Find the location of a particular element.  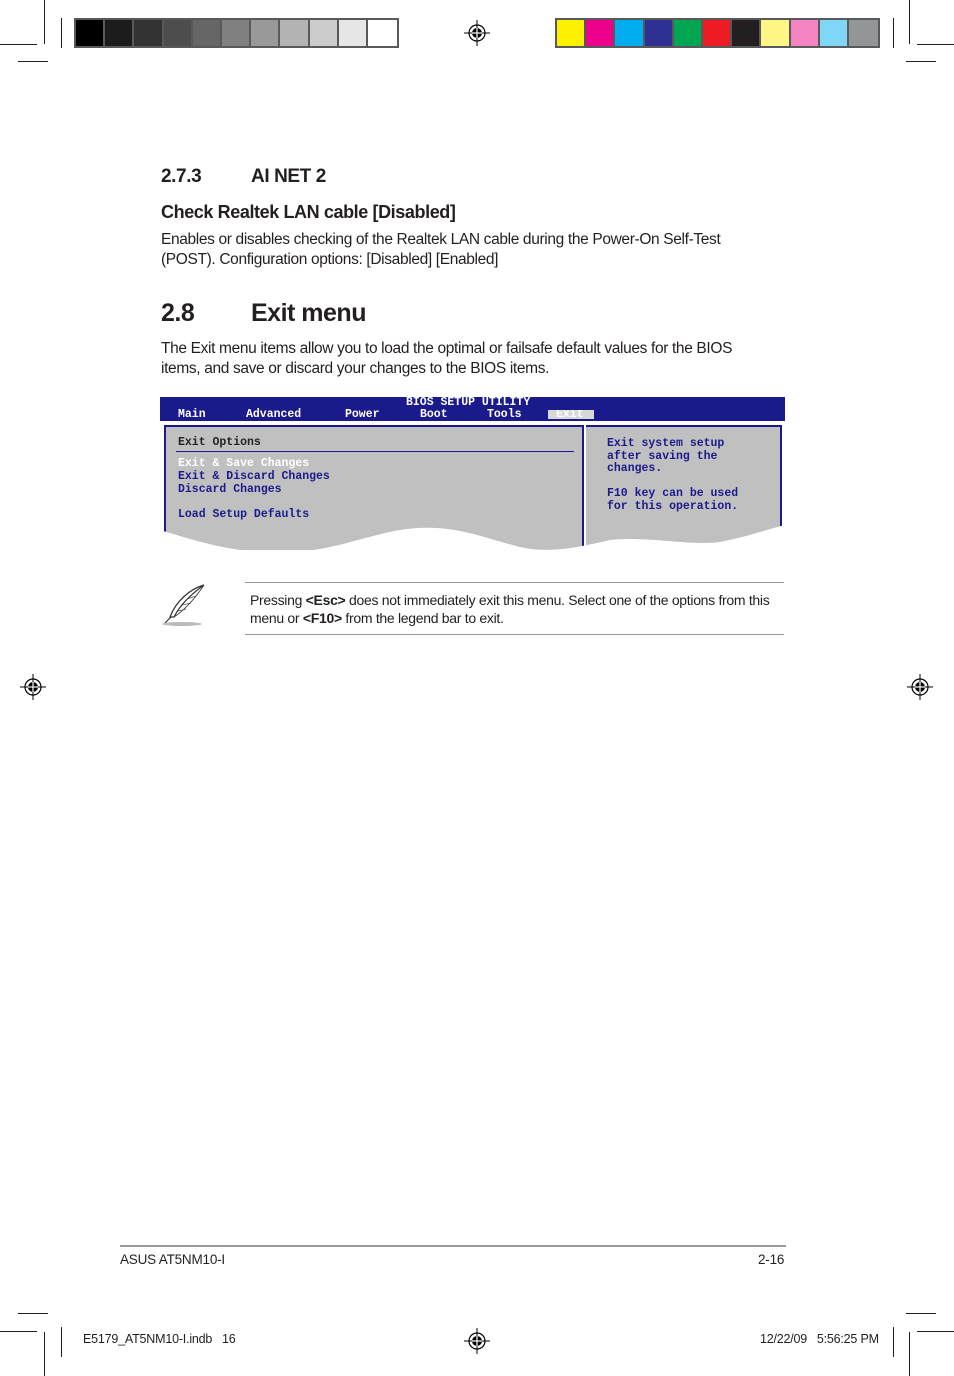

bios-tab-advanced: Advanced is located at coordinates (273, 414).